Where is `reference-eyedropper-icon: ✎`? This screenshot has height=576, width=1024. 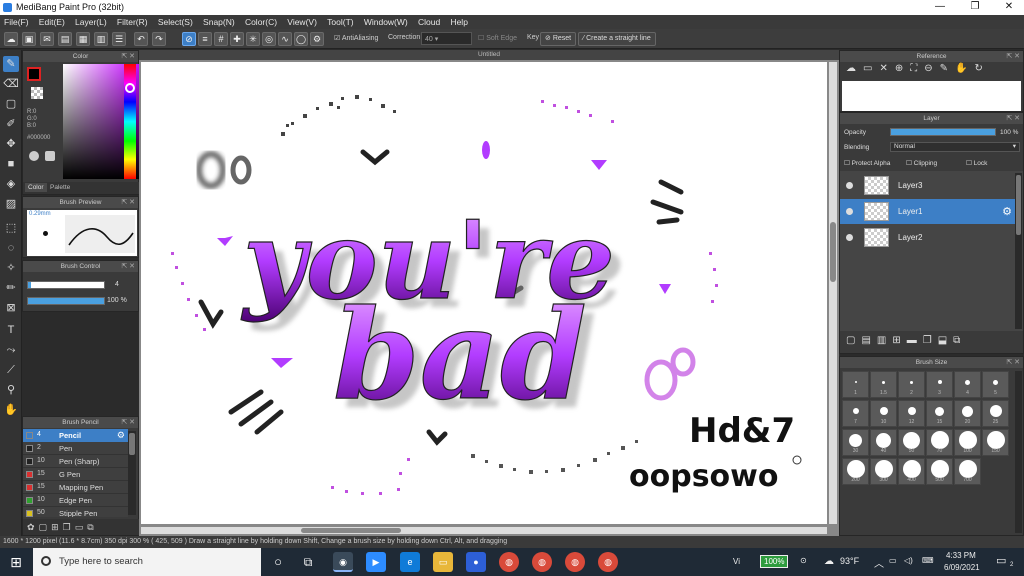 reference-eyedropper-icon: ✎ is located at coordinates (947, 68).